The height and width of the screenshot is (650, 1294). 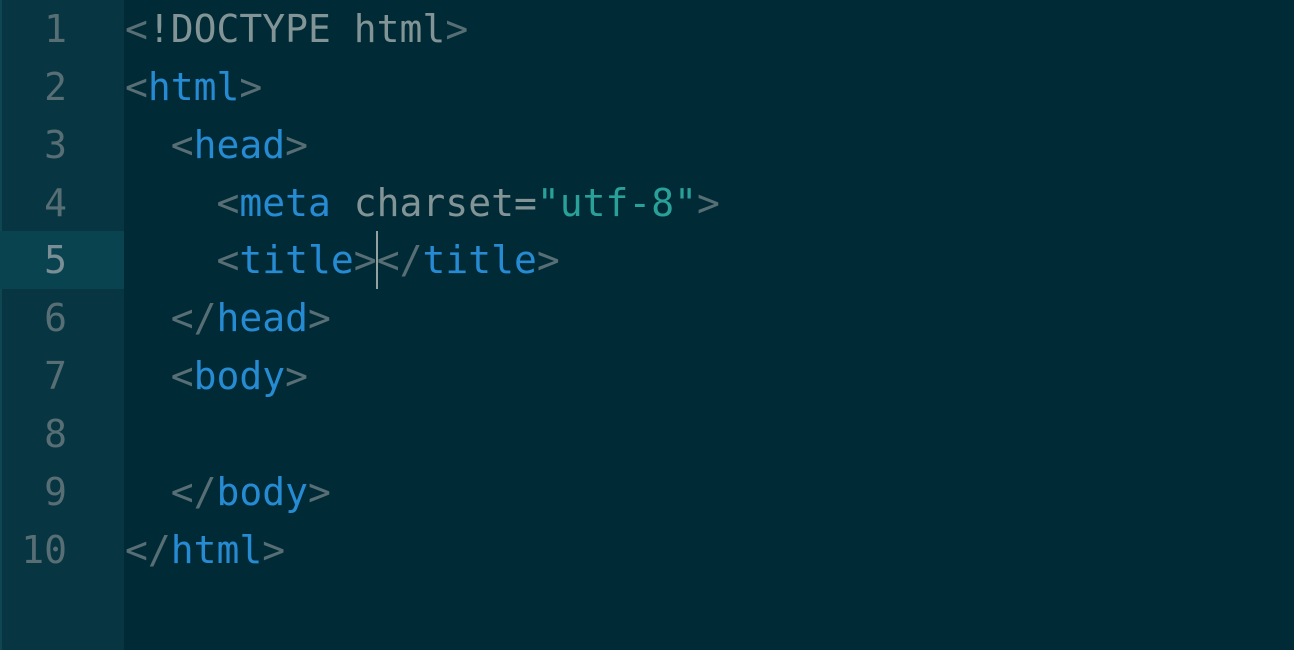 I want to click on code-line: 7 <body>, so click(x=647, y=376).